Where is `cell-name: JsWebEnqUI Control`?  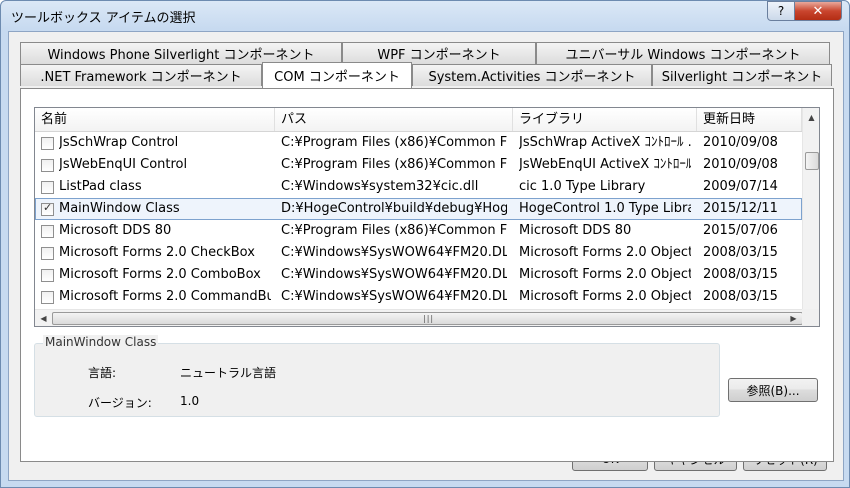
cell-name: JsWebEnqUI Control is located at coordinates (123, 164).